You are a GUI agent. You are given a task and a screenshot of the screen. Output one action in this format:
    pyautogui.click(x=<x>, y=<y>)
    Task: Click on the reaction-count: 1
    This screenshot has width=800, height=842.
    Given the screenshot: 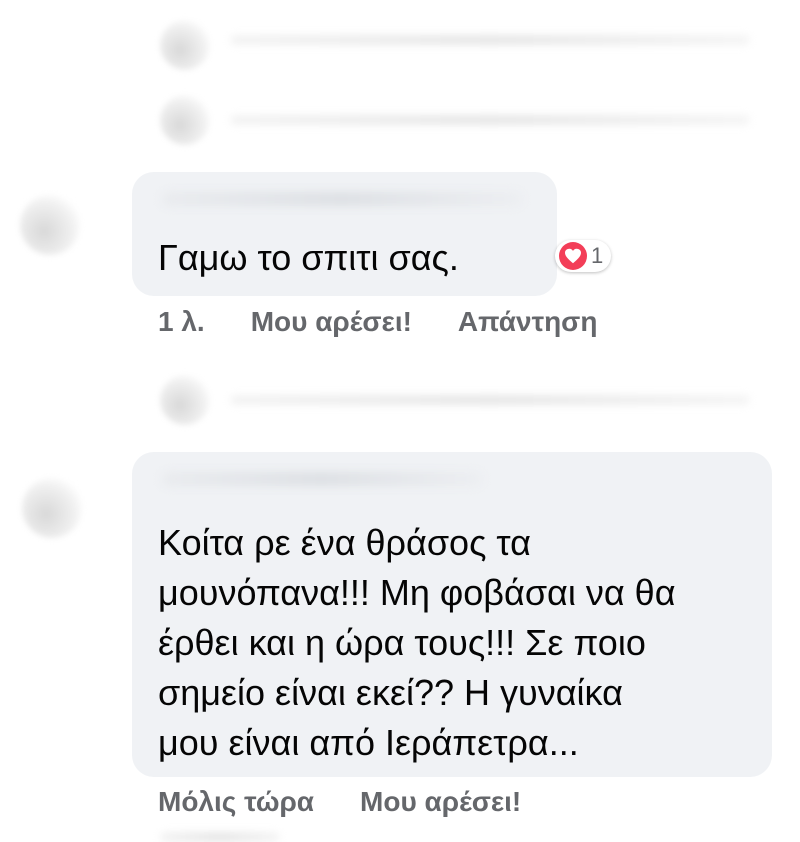 What is the action you would take?
    pyautogui.click(x=597, y=255)
    